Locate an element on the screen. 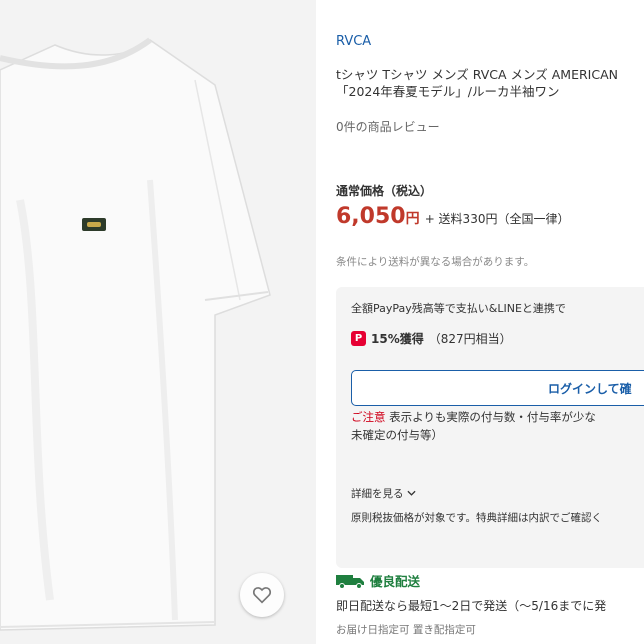  product-title-line2: 「2024年春夏モデル」/ルーカ半袖ワン is located at coordinates (448, 91).